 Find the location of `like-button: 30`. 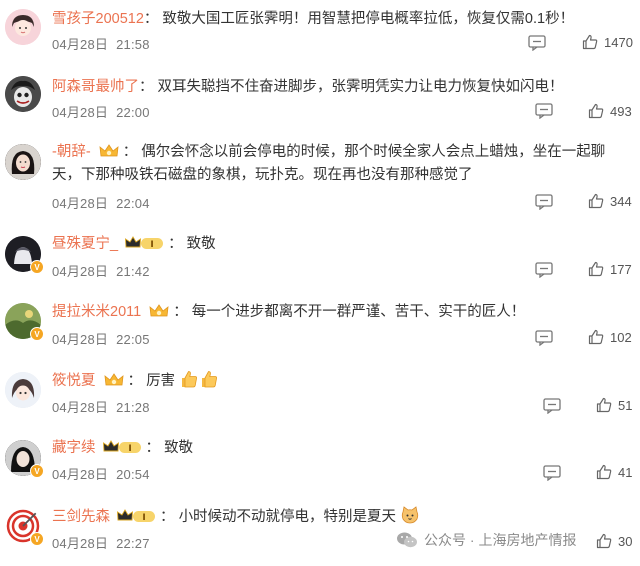

like-button: 30 is located at coordinates (614, 541).